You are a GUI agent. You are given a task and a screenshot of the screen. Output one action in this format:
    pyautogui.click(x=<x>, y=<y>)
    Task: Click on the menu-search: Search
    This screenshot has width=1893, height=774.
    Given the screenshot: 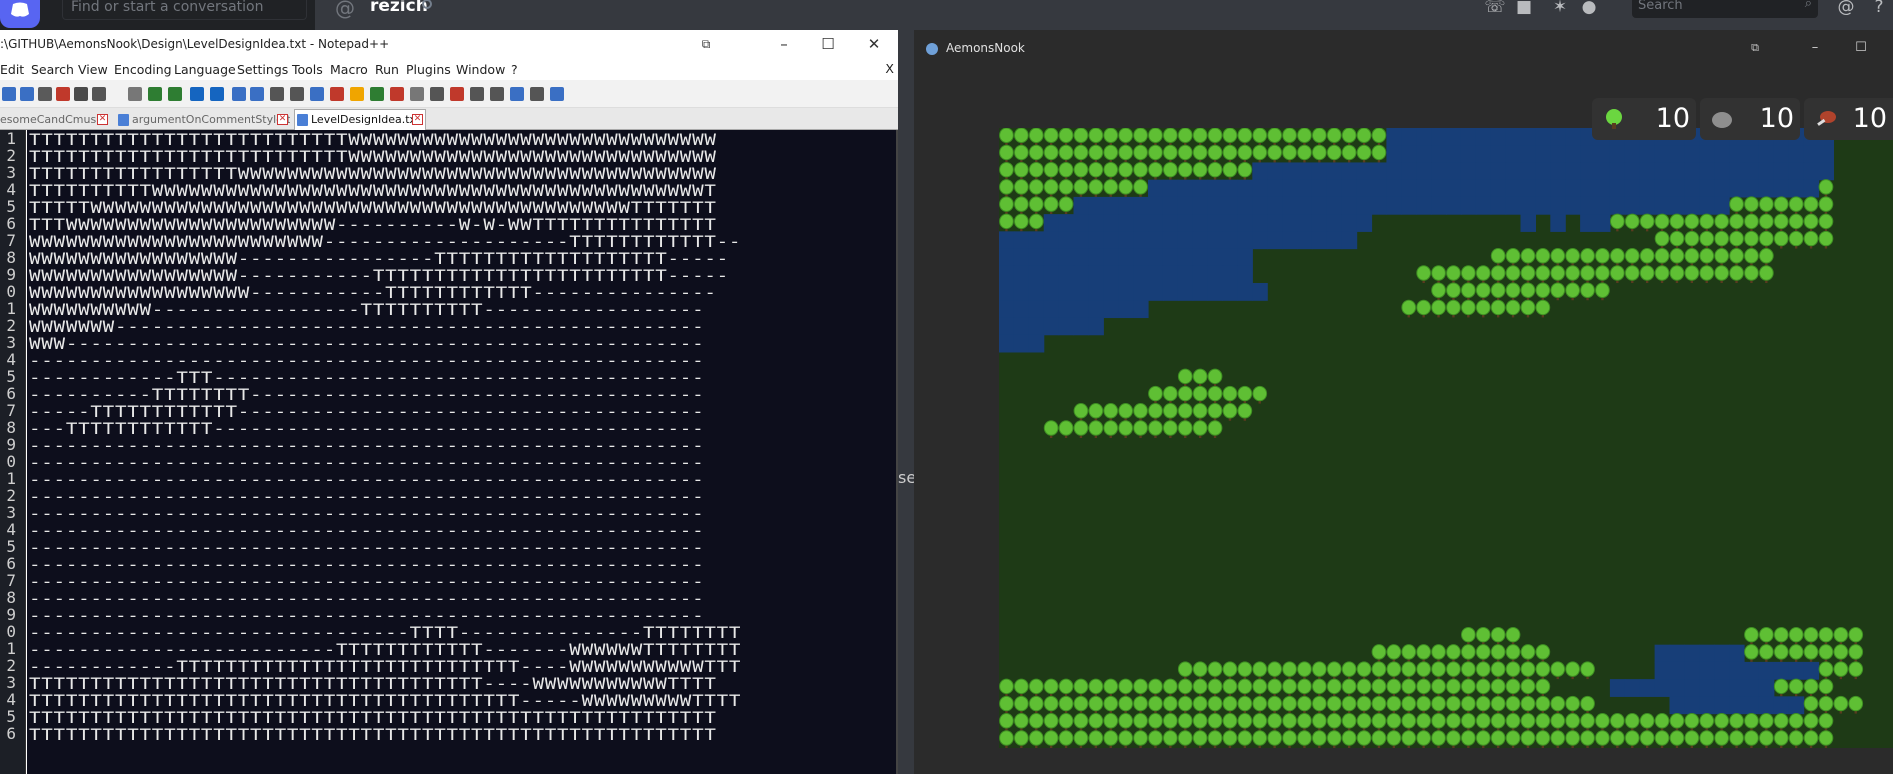 What is the action you would take?
    pyautogui.click(x=52, y=69)
    